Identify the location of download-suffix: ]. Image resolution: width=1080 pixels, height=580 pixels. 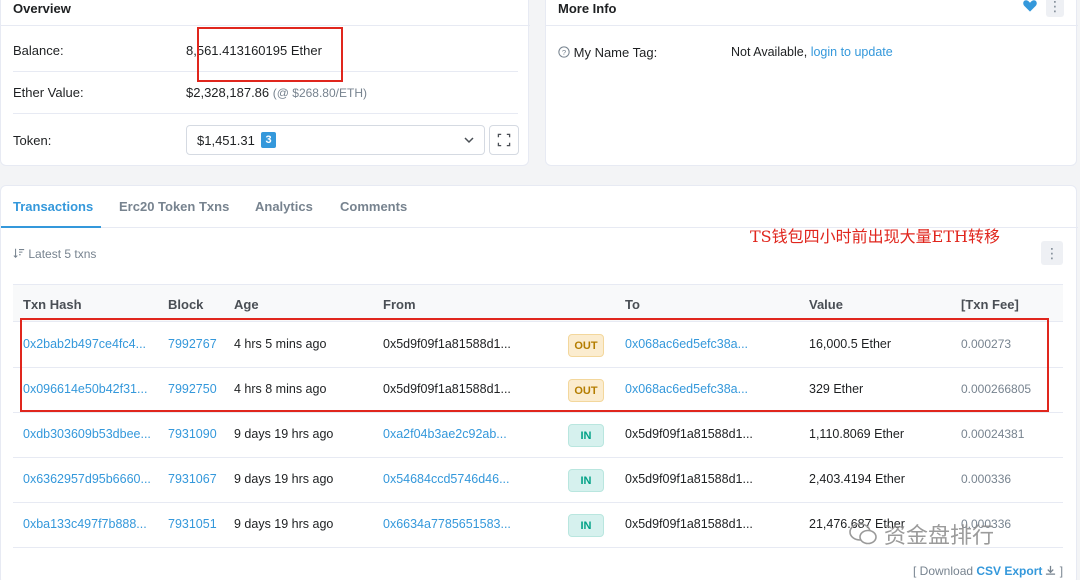
(1060, 571).